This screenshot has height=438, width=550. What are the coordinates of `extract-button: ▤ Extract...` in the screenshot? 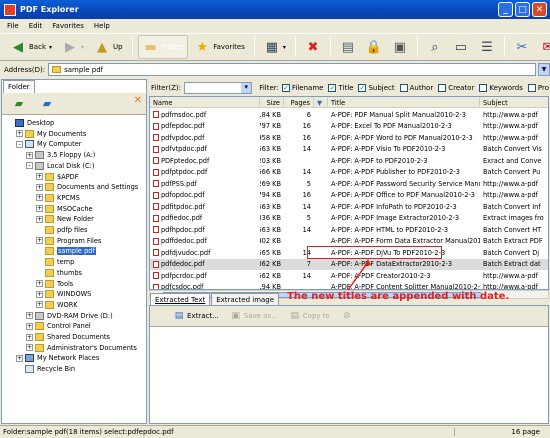 It's located at (196, 316).